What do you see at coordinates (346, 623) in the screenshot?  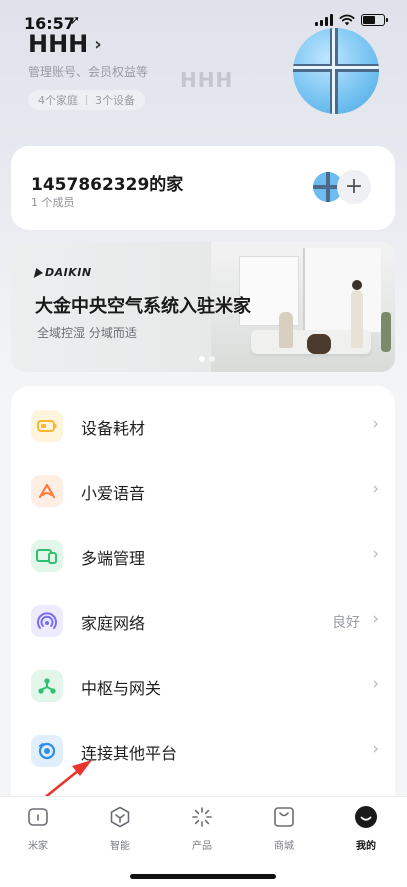 I see `network-status: 良好` at bounding box center [346, 623].